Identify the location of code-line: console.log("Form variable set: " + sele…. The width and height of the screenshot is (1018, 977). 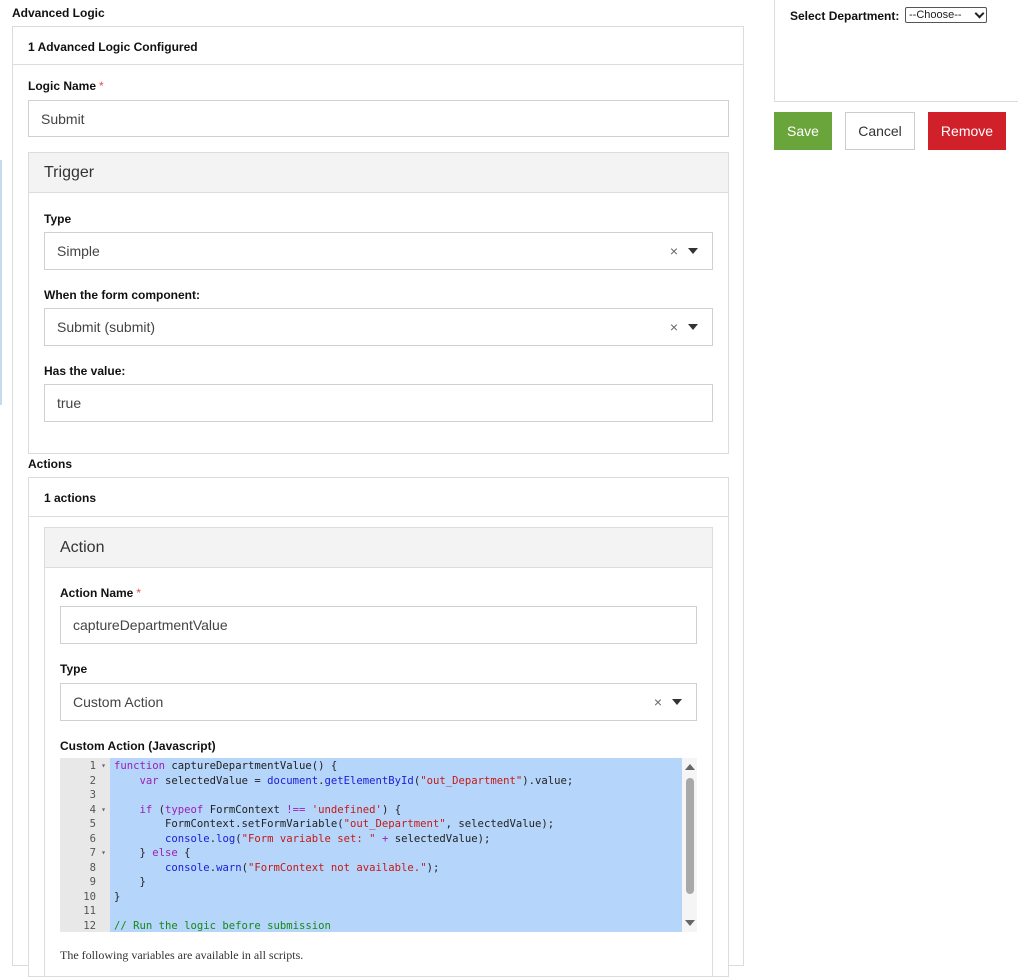
(328, 838).